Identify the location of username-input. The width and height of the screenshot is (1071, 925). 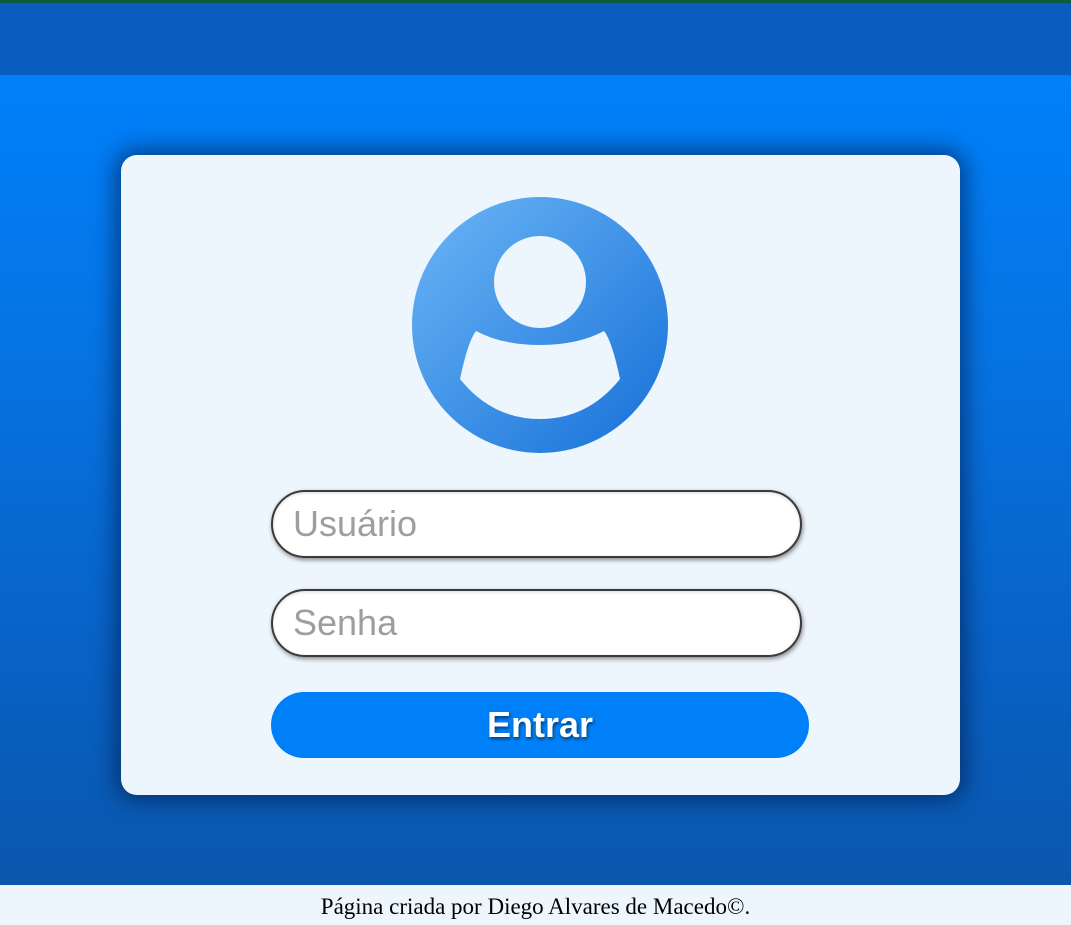
(536, 524).